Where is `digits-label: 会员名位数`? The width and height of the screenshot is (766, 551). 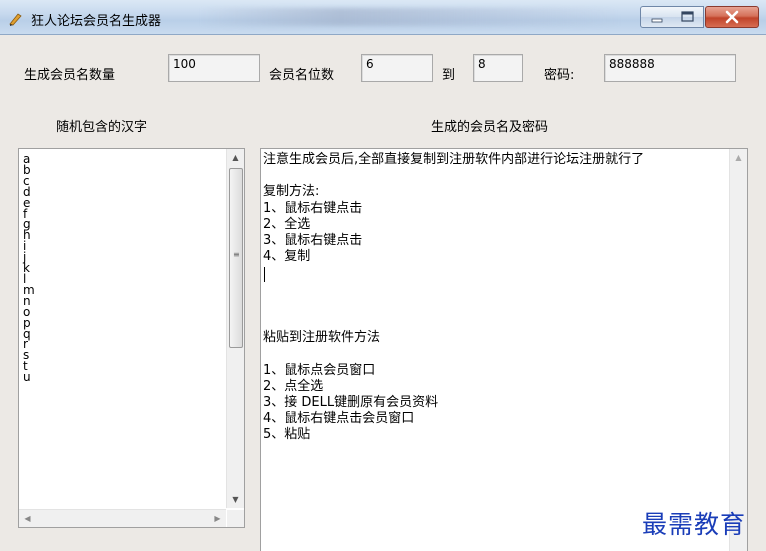 digits-label: 会员名位数 is located at coordinates (302, 75).